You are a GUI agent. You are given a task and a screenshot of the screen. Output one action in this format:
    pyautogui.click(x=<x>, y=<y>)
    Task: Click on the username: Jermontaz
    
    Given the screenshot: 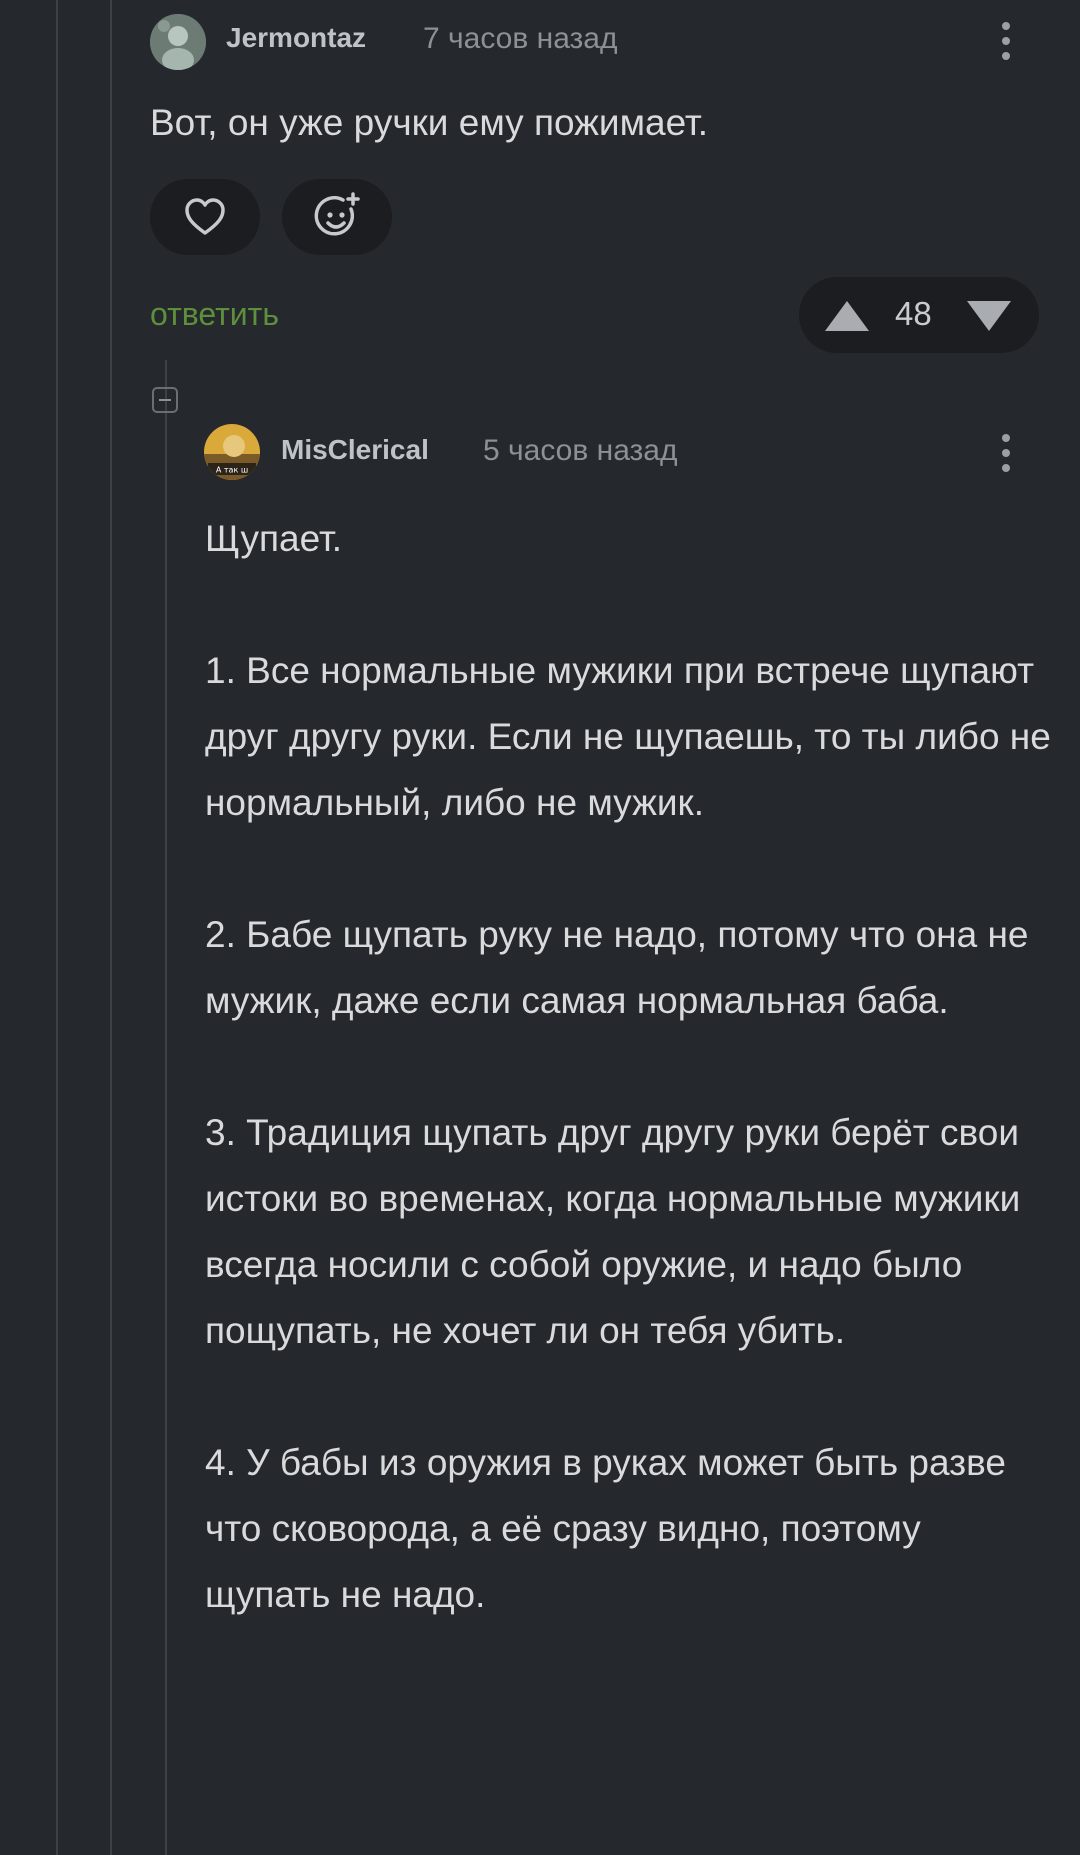 What is the action you would take?
    pyautogui.click(x=296, y=38)
    